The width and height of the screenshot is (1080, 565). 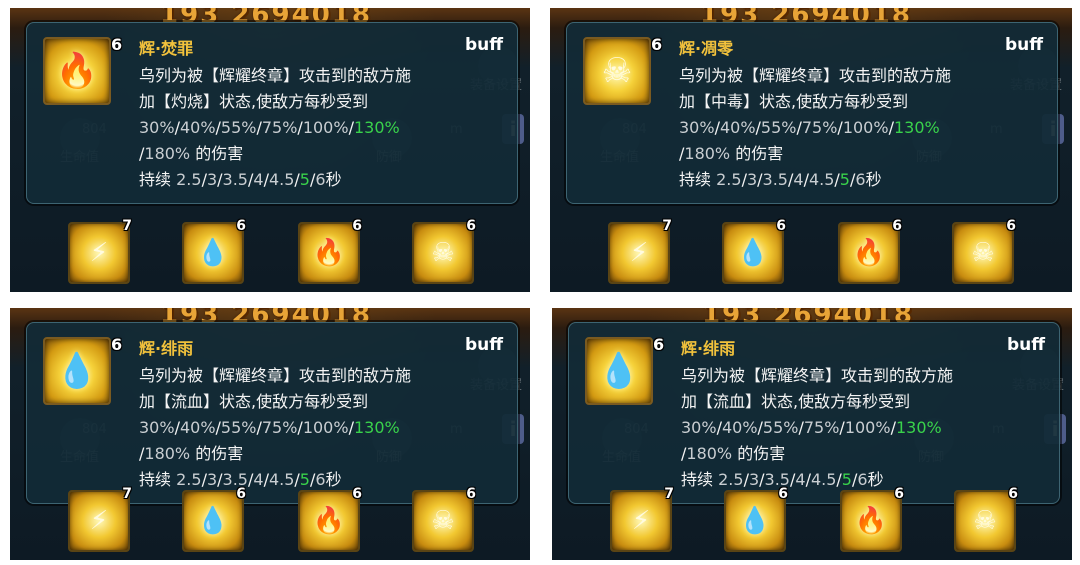 I want to click on skill-name: 辉·凋零, so click(x=706, y=48).